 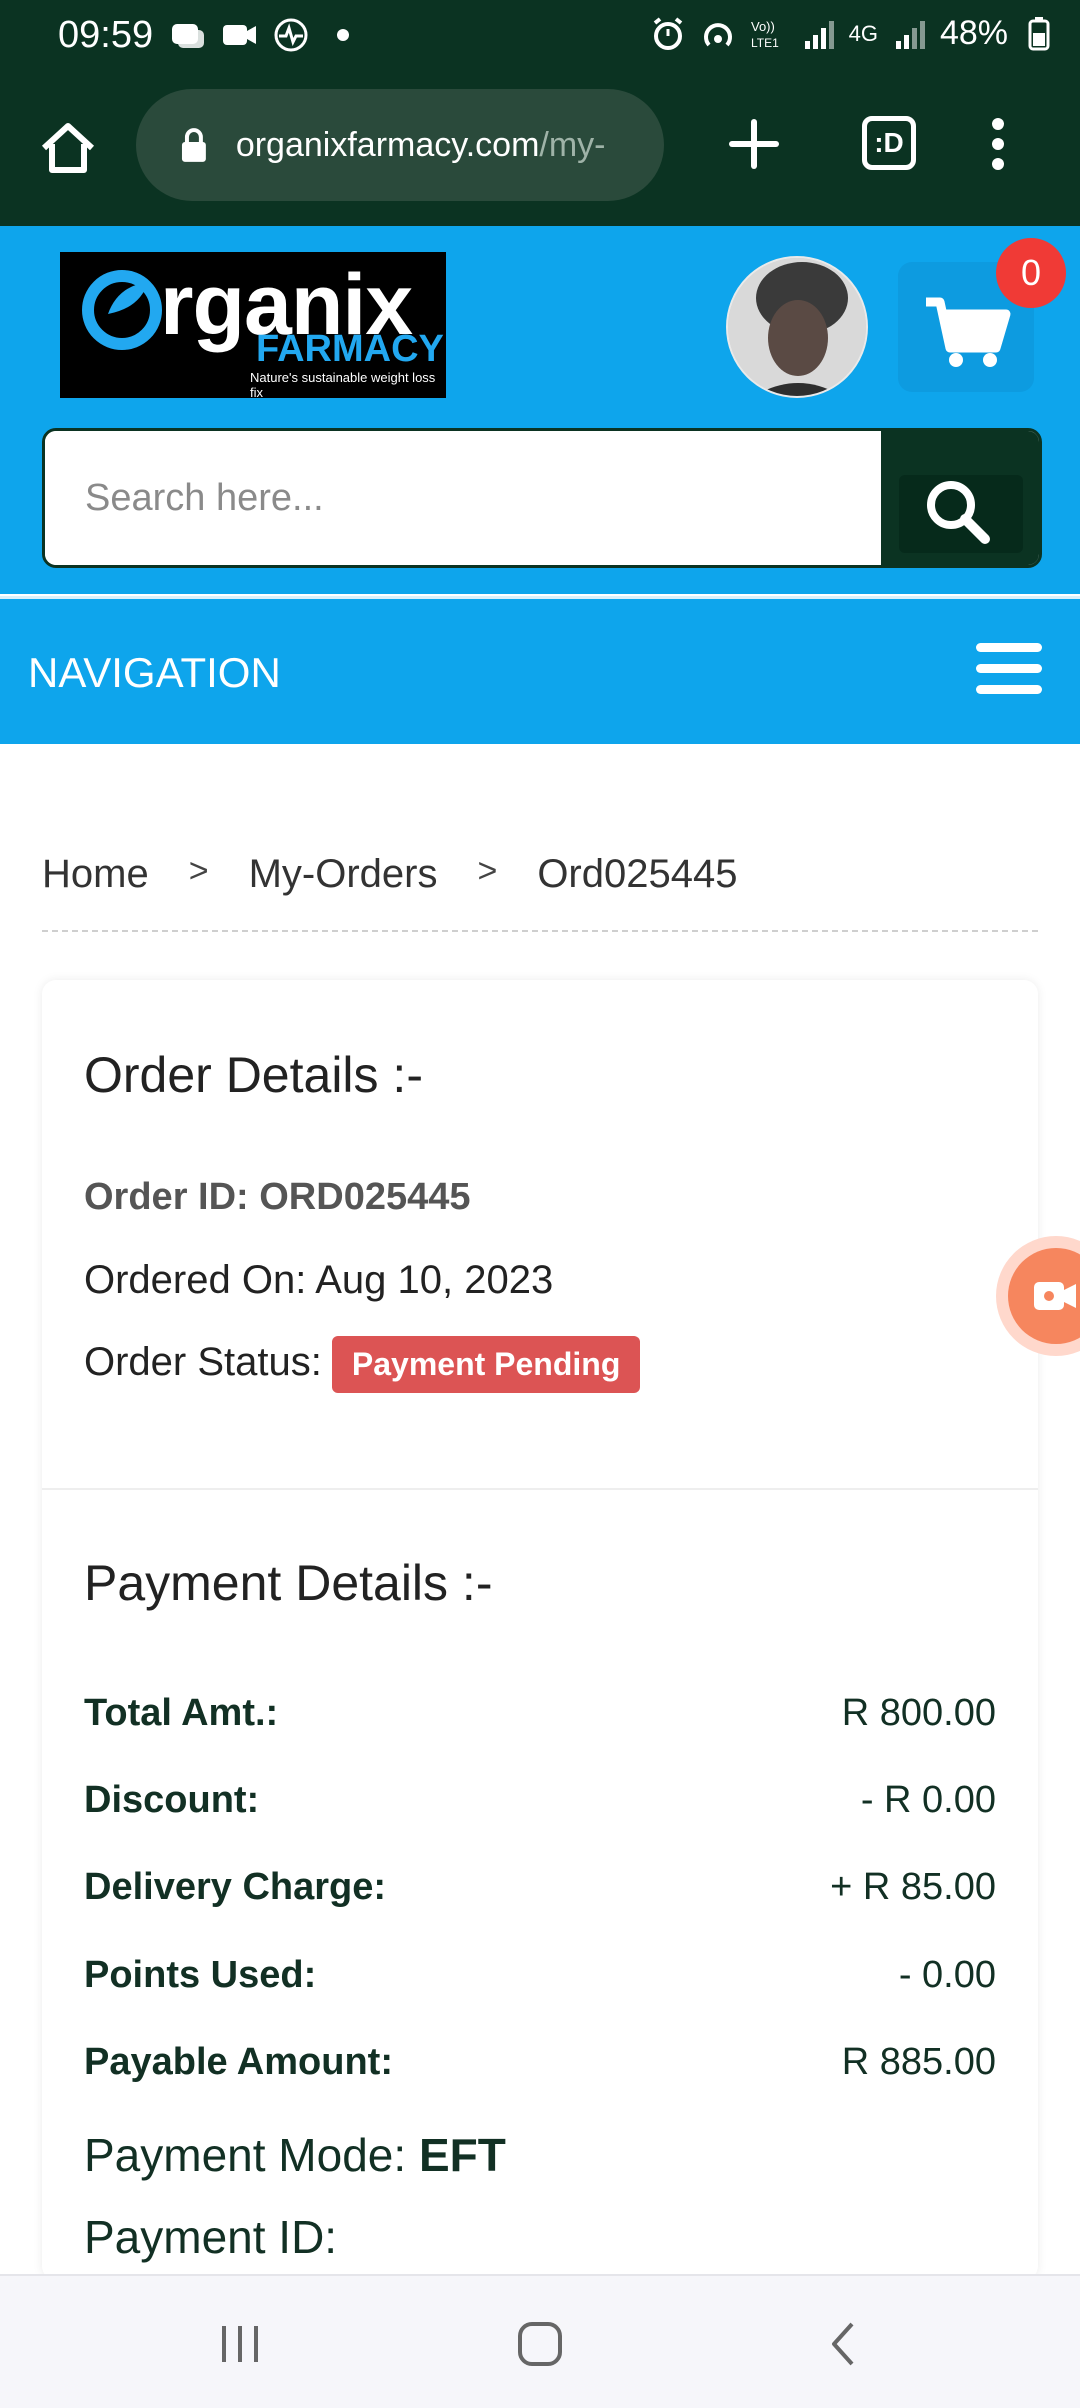 What do you see at coordinates (235, 1887) in the screenshot?
I see `payment-label: Delivery Charge:` at bounding box center [235, 1887].